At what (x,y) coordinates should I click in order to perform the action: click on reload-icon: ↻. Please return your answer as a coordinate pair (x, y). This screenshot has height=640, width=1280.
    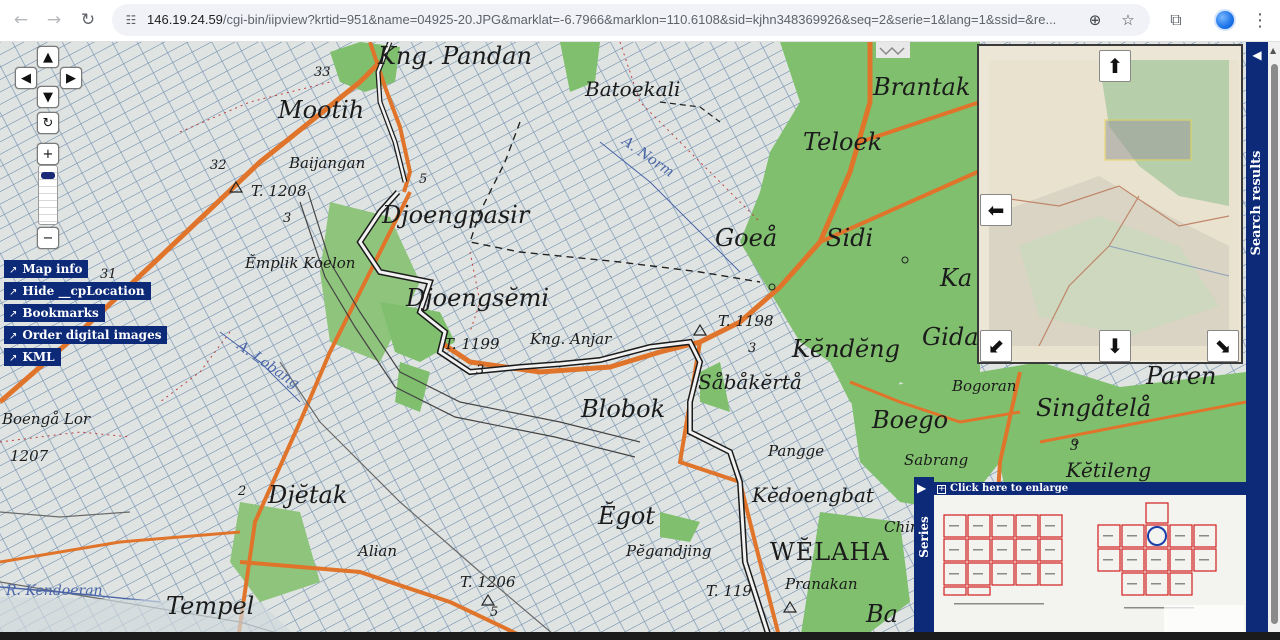
    Looking at the image, I should click on (88, 20).